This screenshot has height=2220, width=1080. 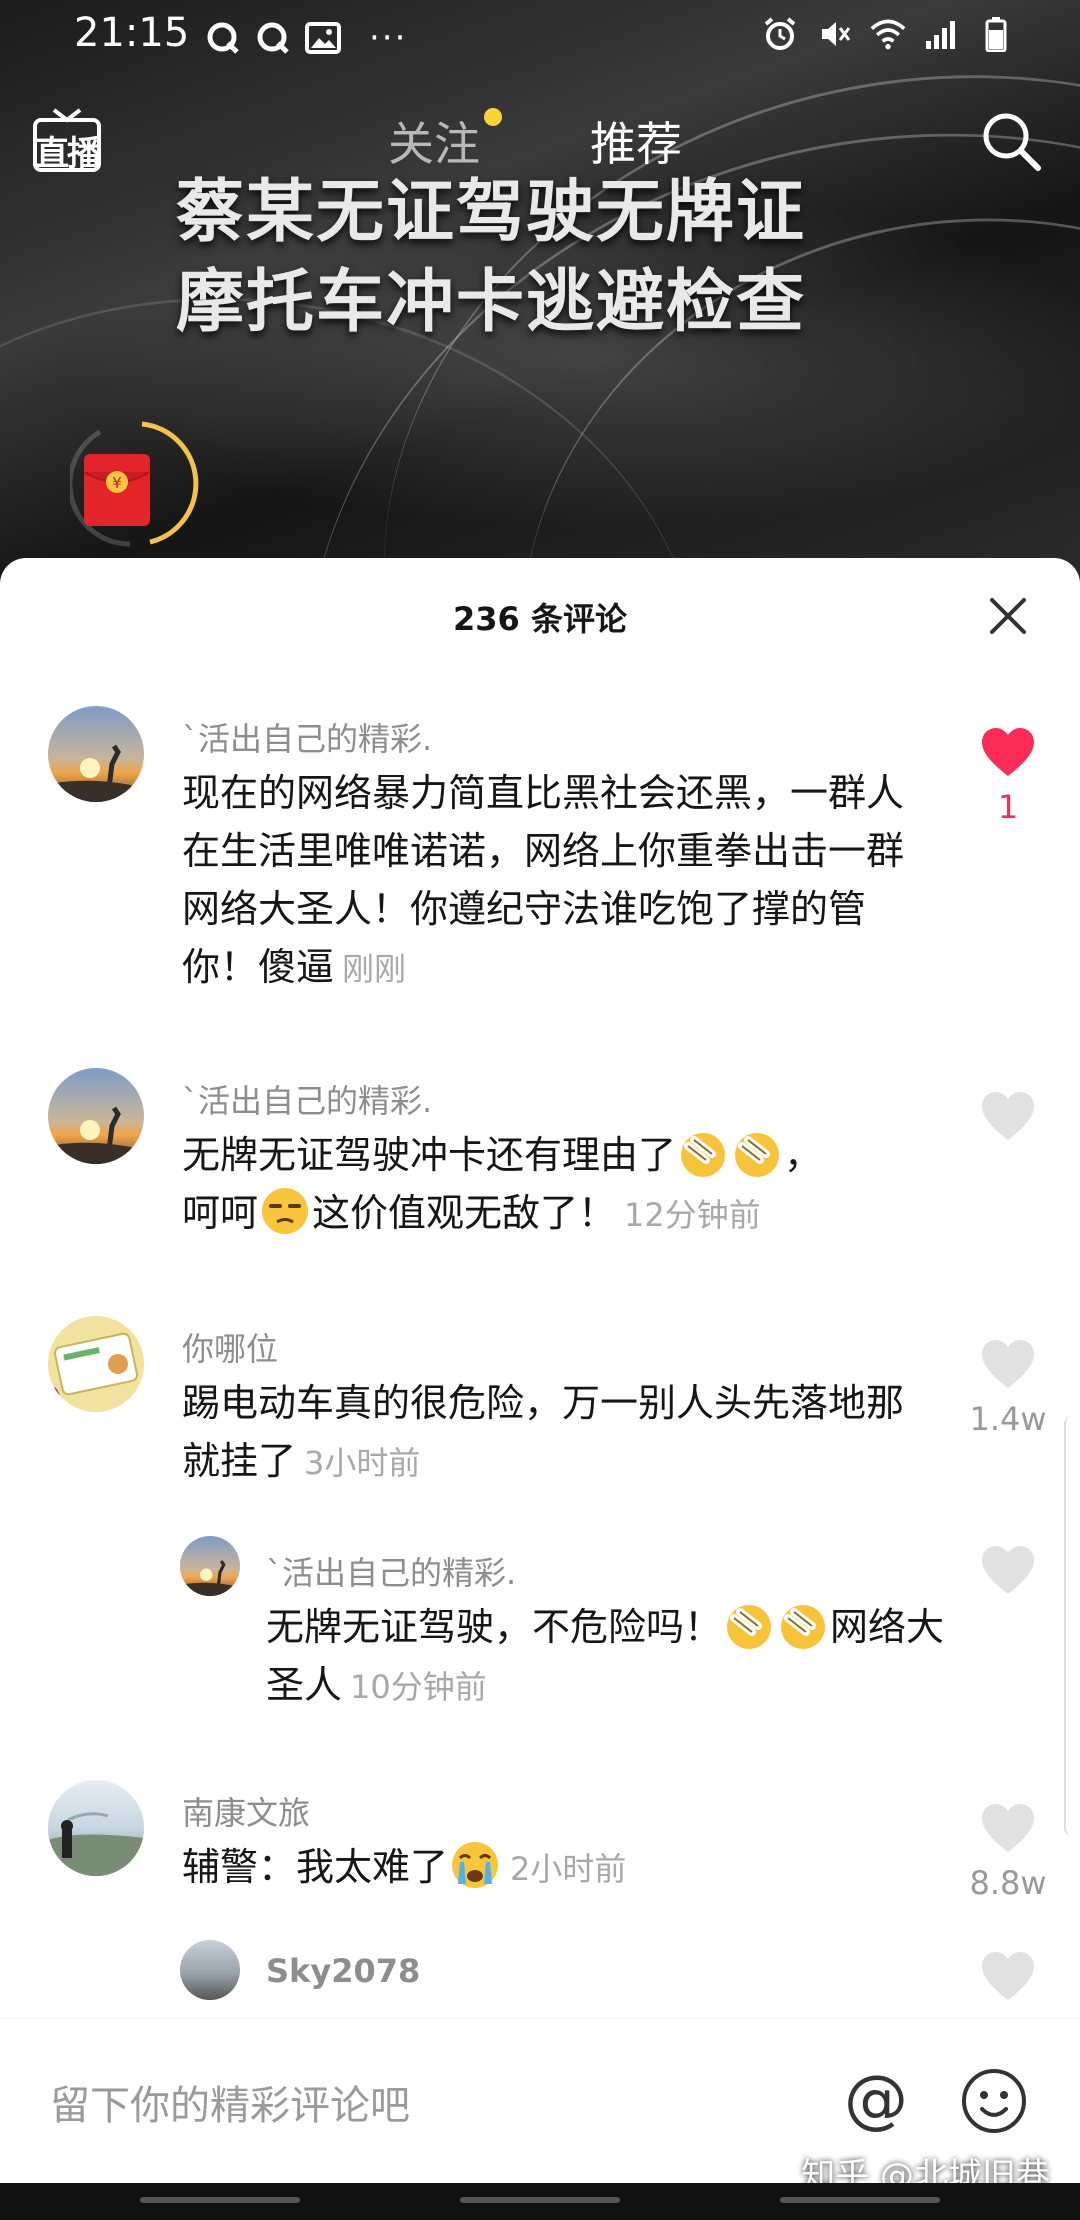 What do you see at coordinates (1008, 1419) in the screenshot?
I see `like-count: 1.4w` at bounding box center [1008, 1419].